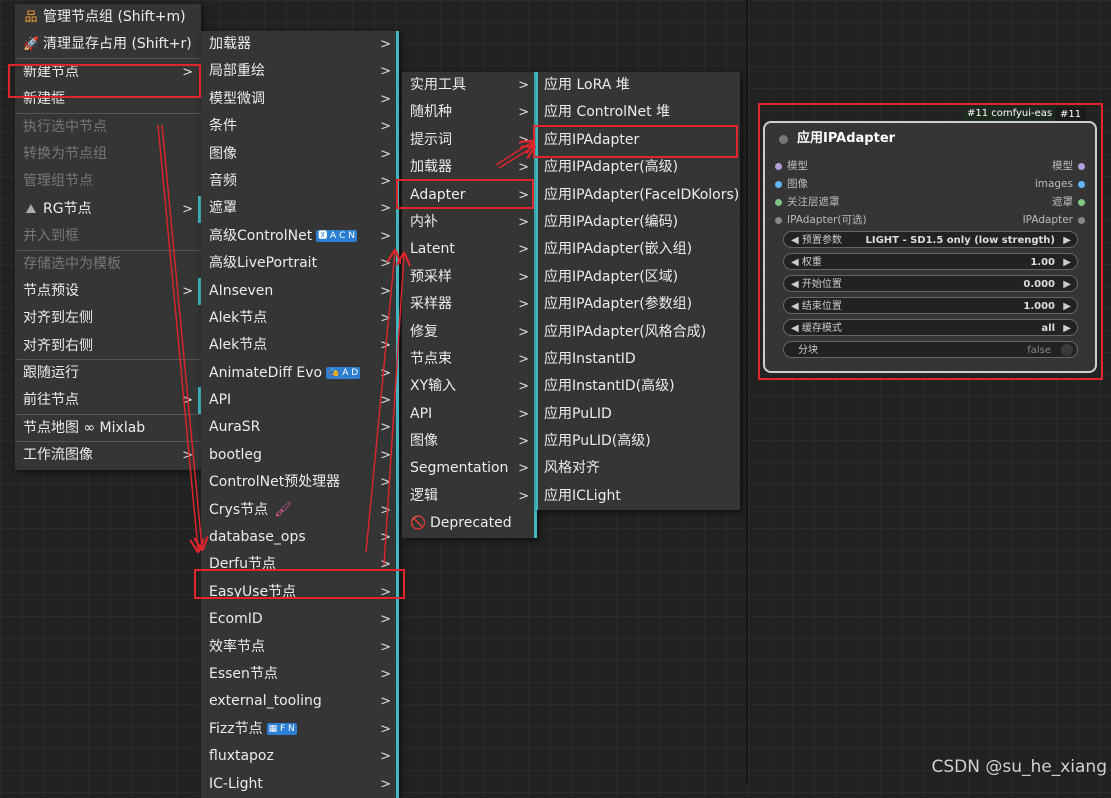 Image resolution: width=1111 pixels, height=798 pixels. Describe the element at coordinates (807, 202) in the screenshot. I see `input-port: 关注层遮罩` at that location.